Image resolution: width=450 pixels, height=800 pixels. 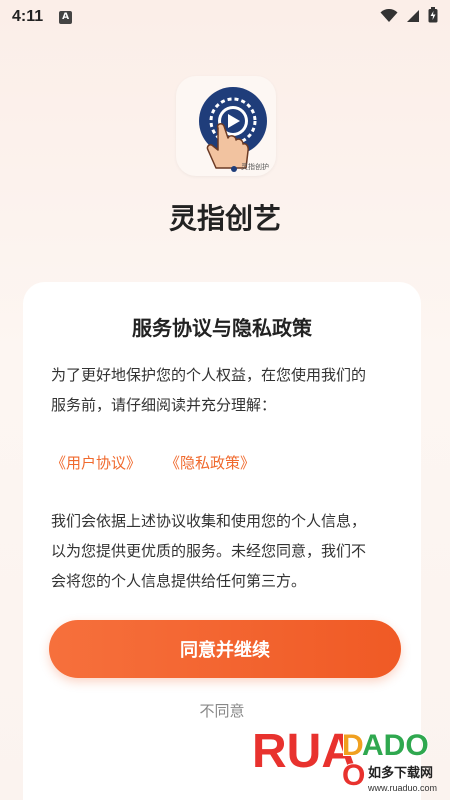 What do you see at coordinates (353, 775) in the screenshot?
I see `svg-text: O` at bounding box center [353, 775].